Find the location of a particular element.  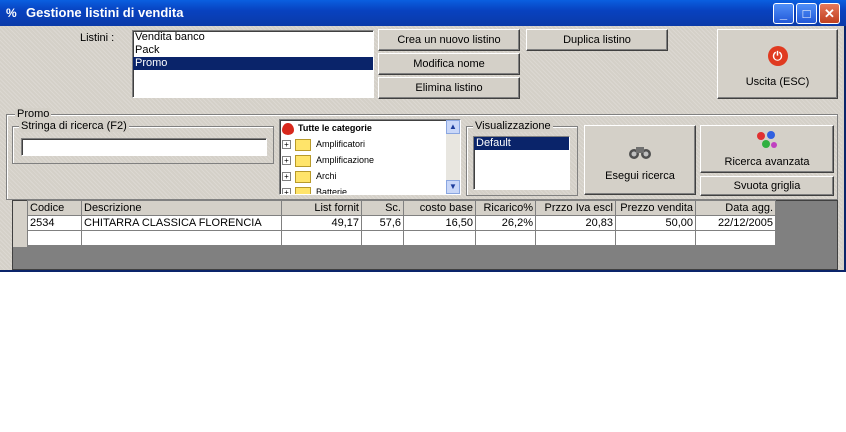

maximize-button: □ is located at coordinates (806, 13).